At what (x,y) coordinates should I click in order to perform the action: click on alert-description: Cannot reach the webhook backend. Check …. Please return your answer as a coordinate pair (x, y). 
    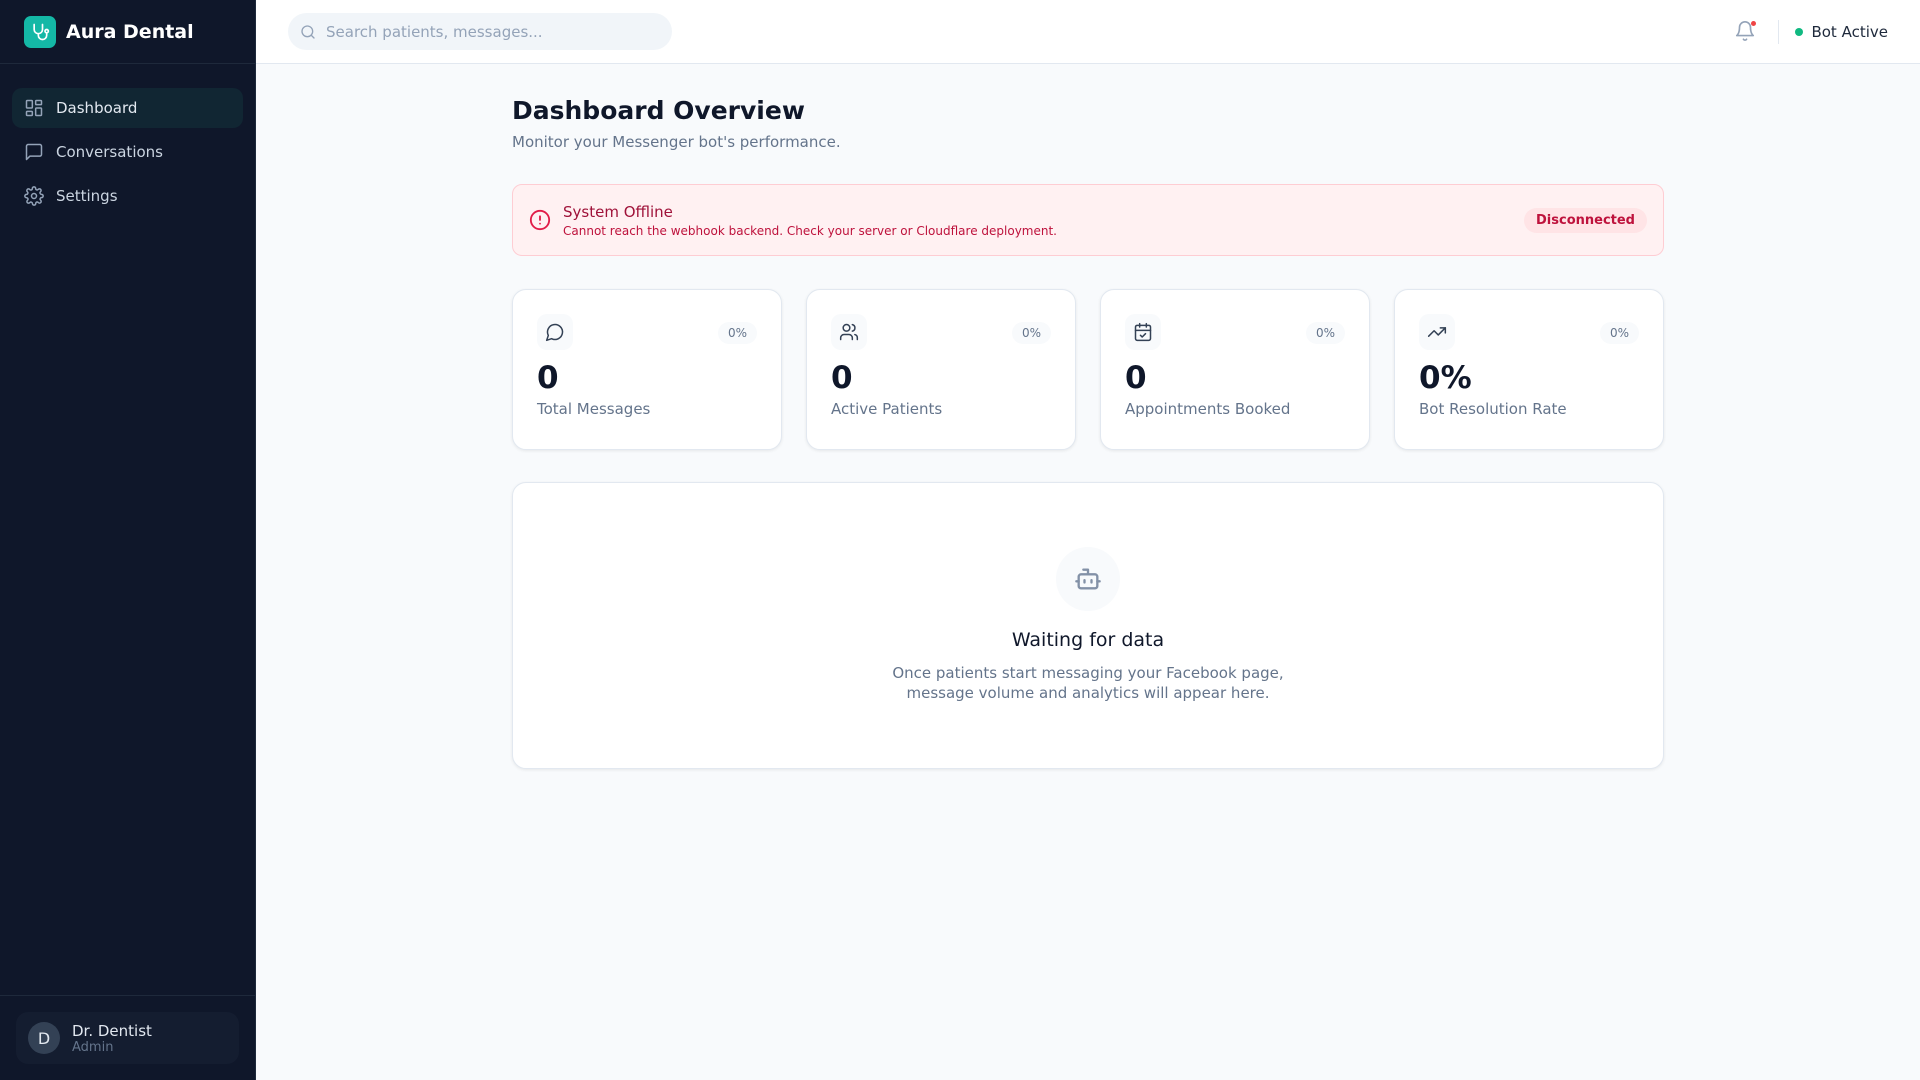
    Looking at the image, I should click on (810, 230).